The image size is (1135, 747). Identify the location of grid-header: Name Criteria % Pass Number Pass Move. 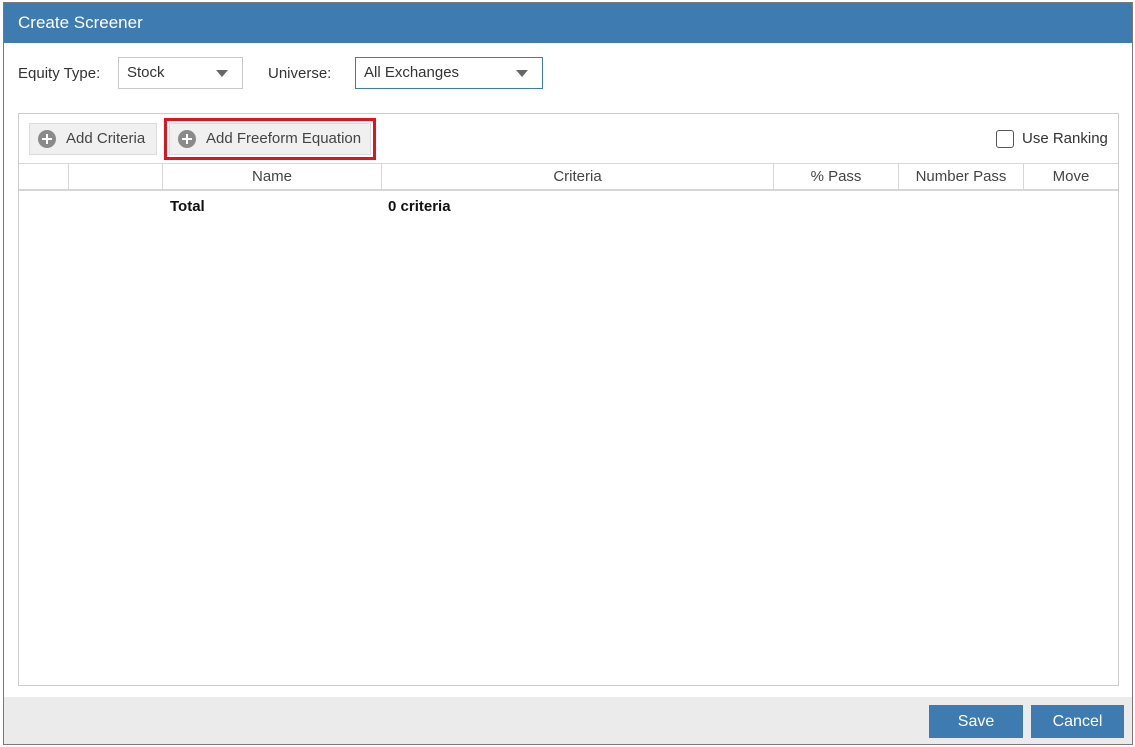
(568, 177).